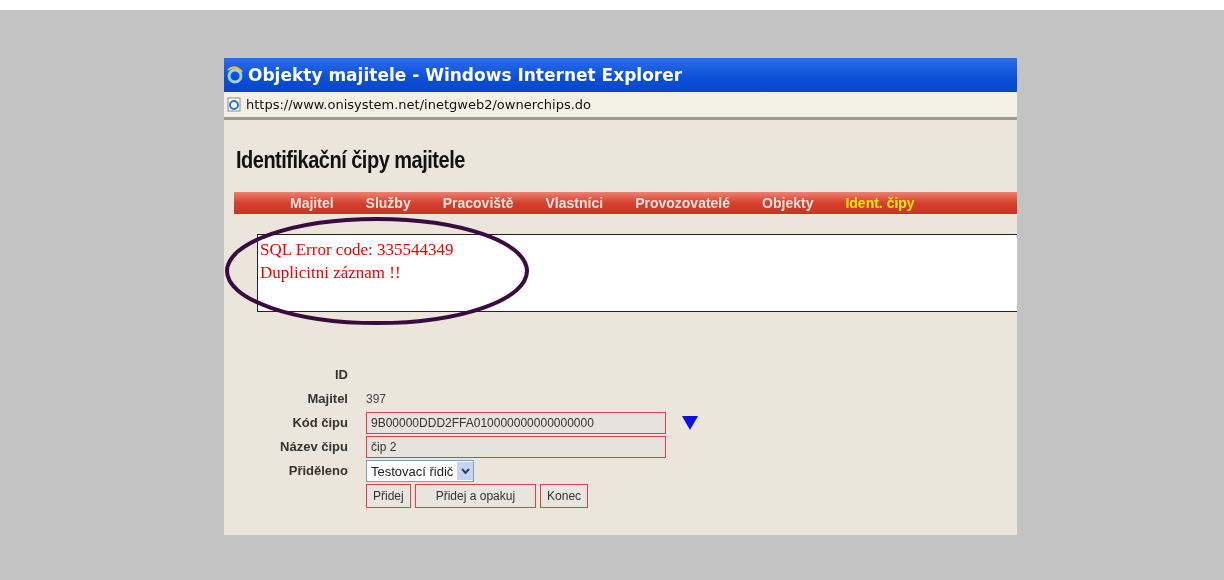 This screenshot has width=1224, height=580. Describe the element at coordinates (683, 203) in the screenshot. I see `nav-tab: Provozovatelé` at that location.